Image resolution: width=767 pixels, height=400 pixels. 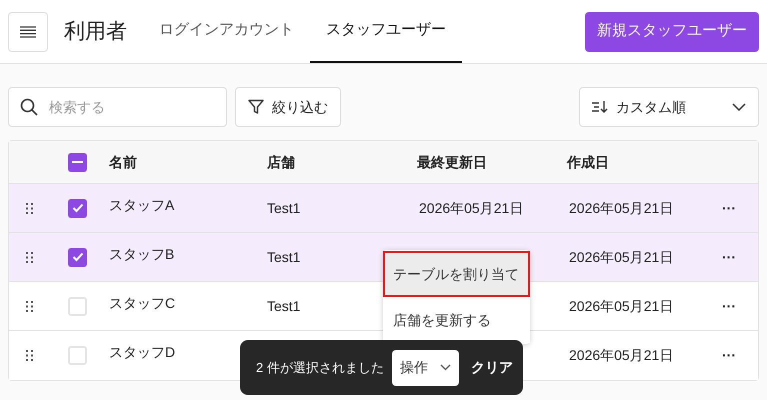 What do you see at coordinates (425, 368) in the screenshot?
I see `action-select: 操作` at bounding box center [425, 368].